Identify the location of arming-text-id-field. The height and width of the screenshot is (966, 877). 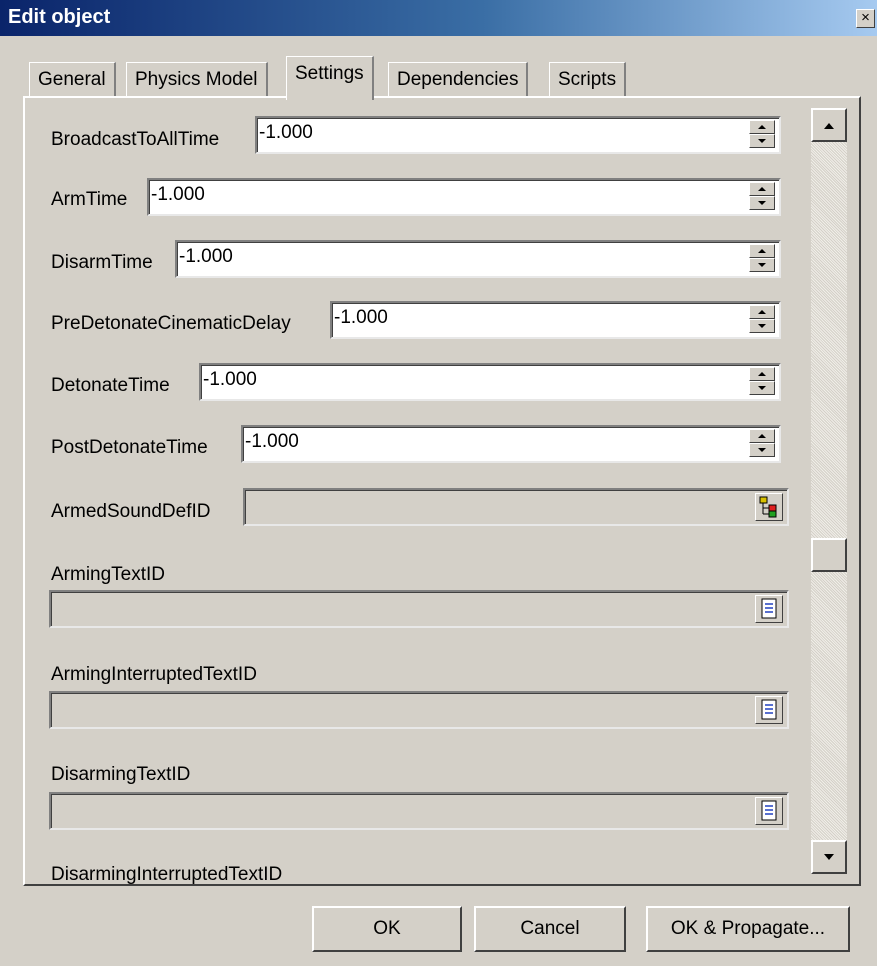
(419, 609).